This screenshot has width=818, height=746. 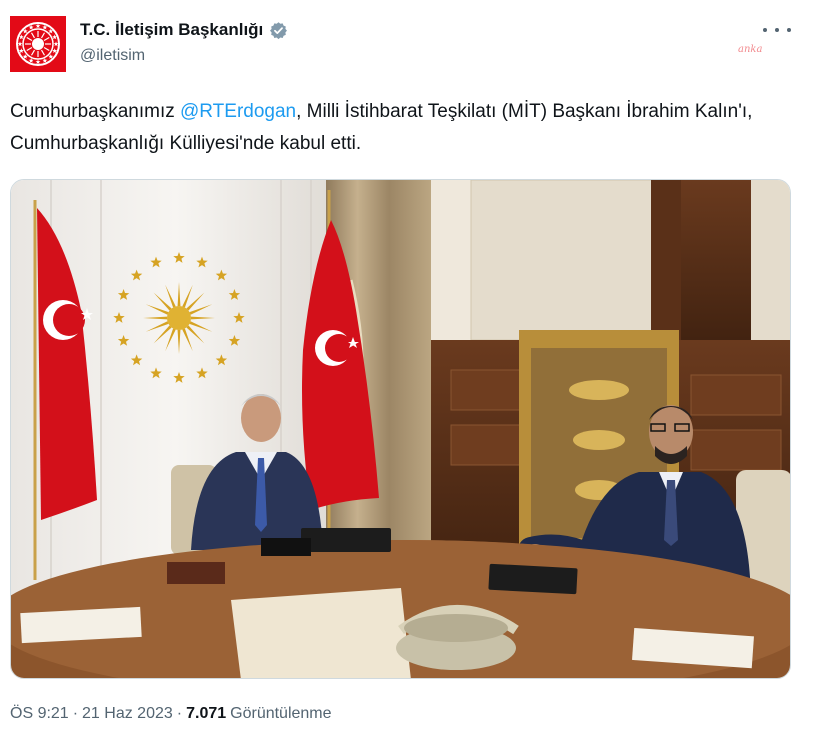 I want to click on views-count: 7.071, so click(x=206, y=714).